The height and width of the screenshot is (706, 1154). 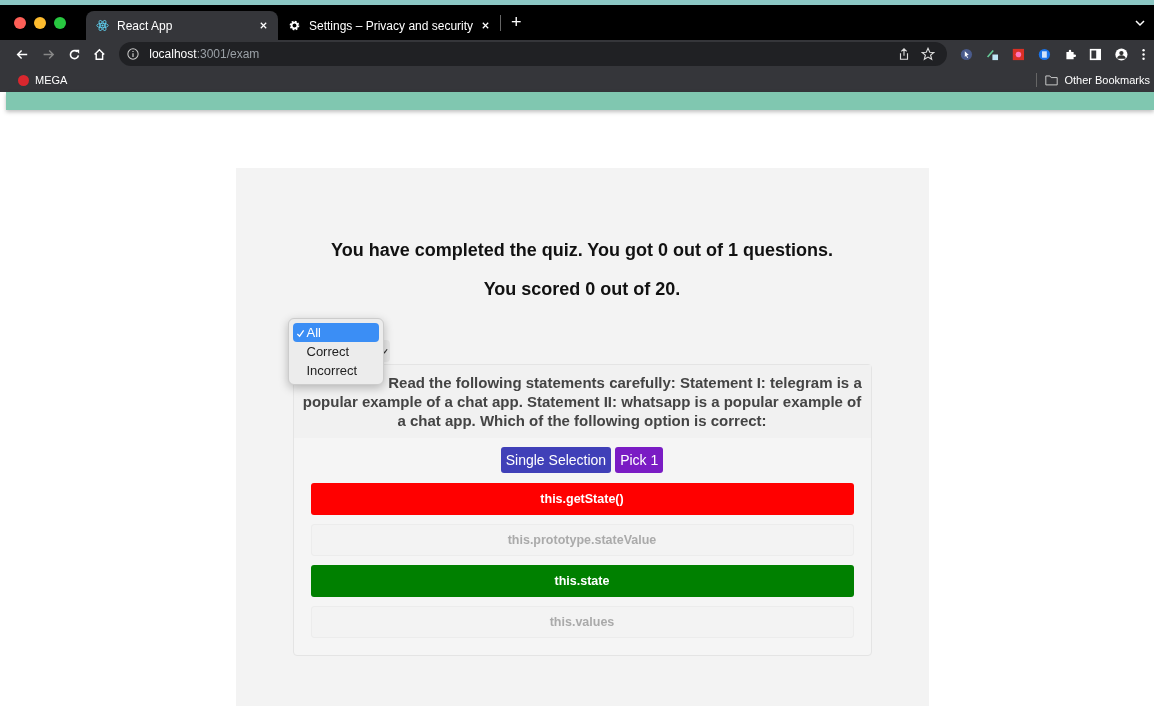 What do you see at coordinates (102, 25) in the screenshot?
I see `atom-icon` at bounding box center [102, 25].